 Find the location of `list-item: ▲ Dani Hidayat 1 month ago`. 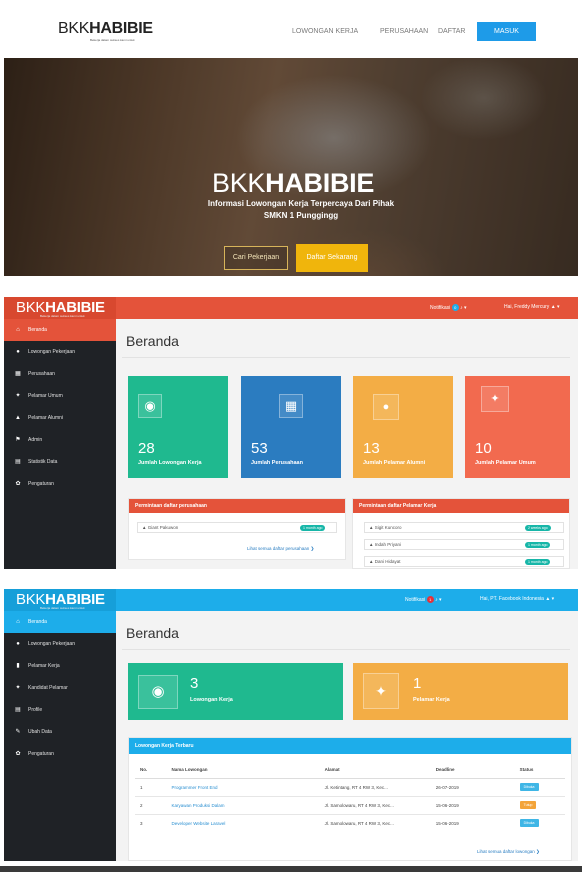

list-item: ▲ Dani Hidayat 1 month ago is located at coordinates (464, 561).